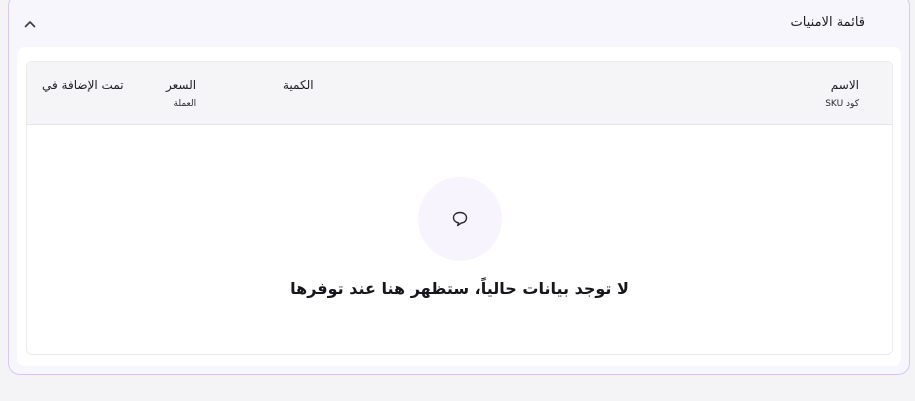 The width and height of the screenshot is (915, 401). I want to click on column-added-at-label: تمت الإضافة في, so click(83, 85).